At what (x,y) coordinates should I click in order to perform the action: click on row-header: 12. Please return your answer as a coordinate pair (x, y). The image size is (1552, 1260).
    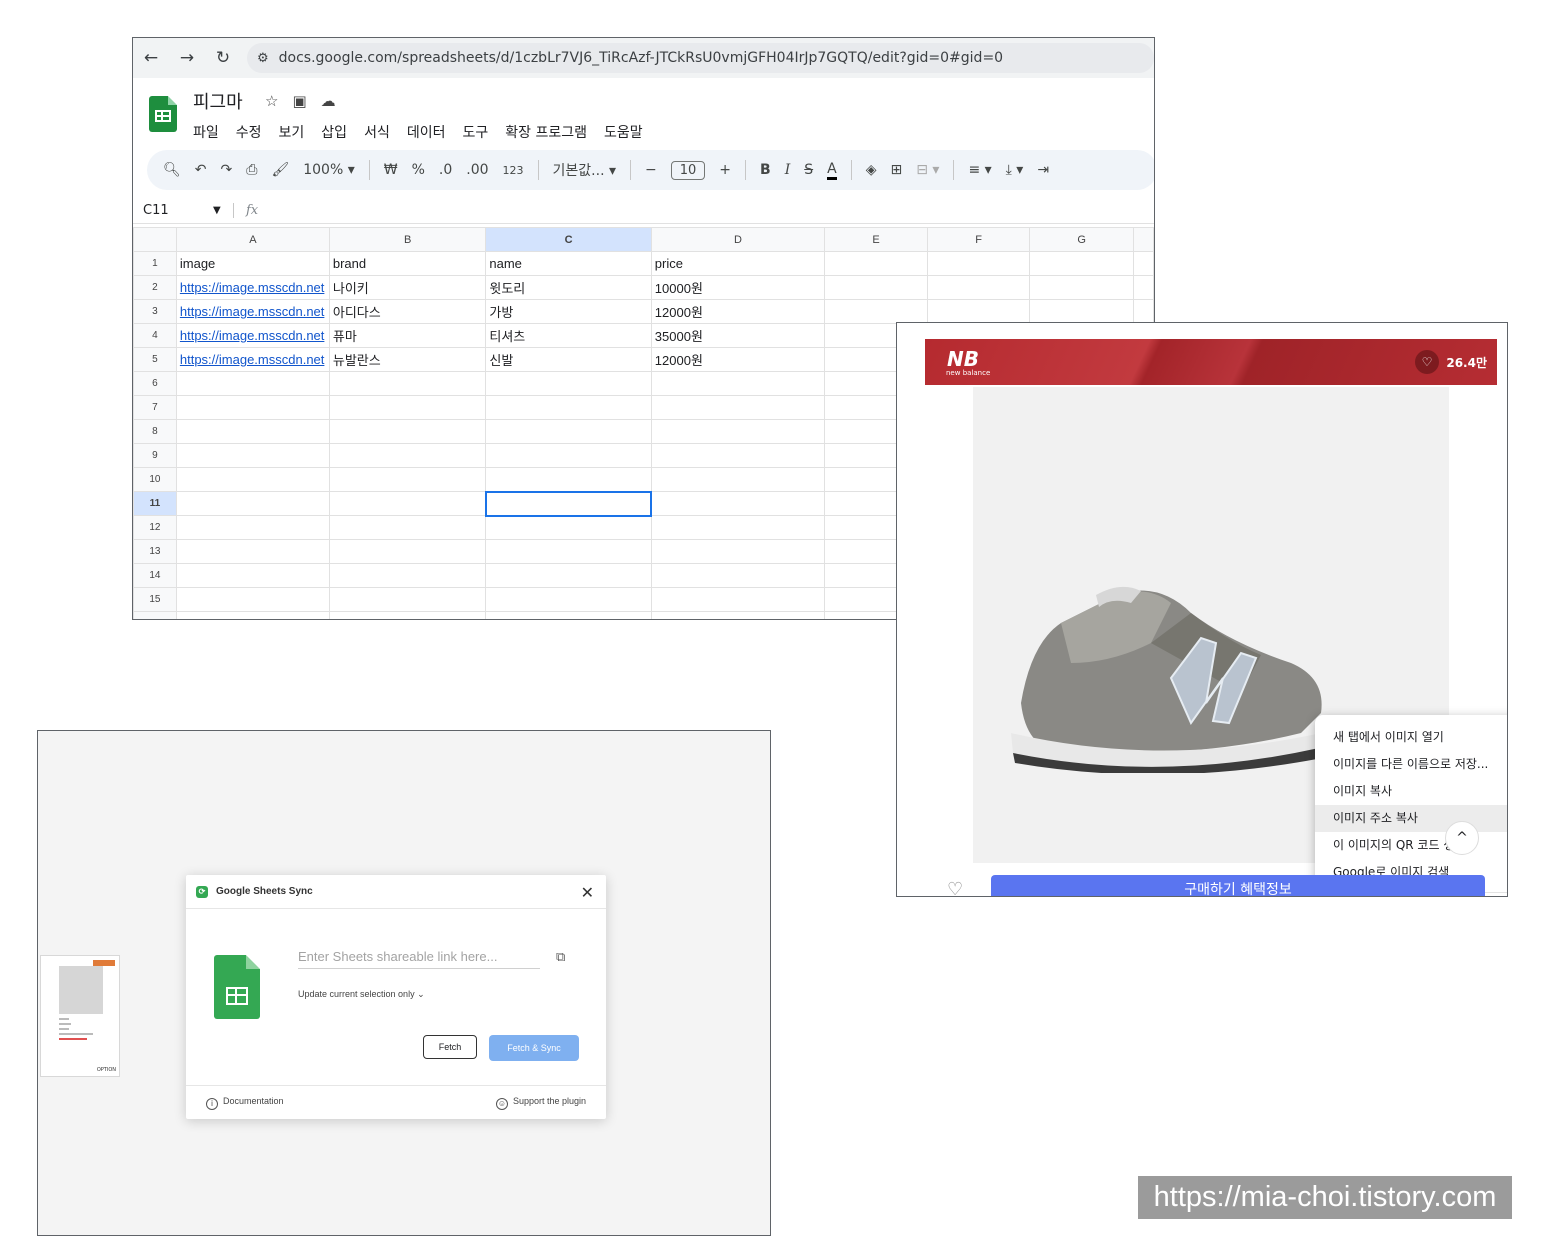
    Looking at the image, I should click on (155, 527).